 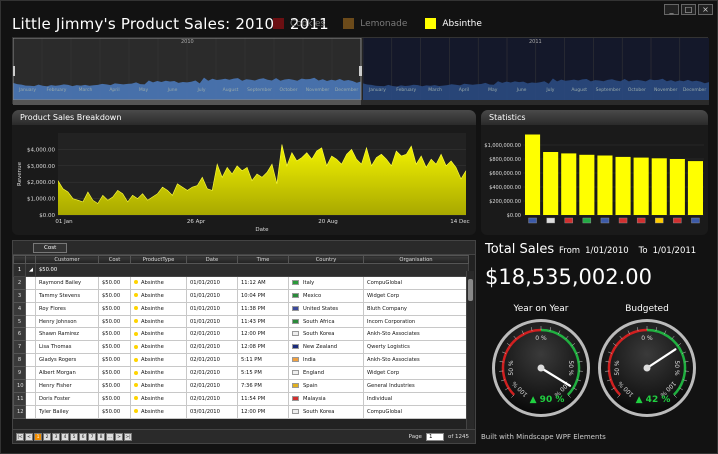 What do you see at coordinates (326, 373) in the screenshot?
I see `cell-country: England` at bounding box center [326, 373].